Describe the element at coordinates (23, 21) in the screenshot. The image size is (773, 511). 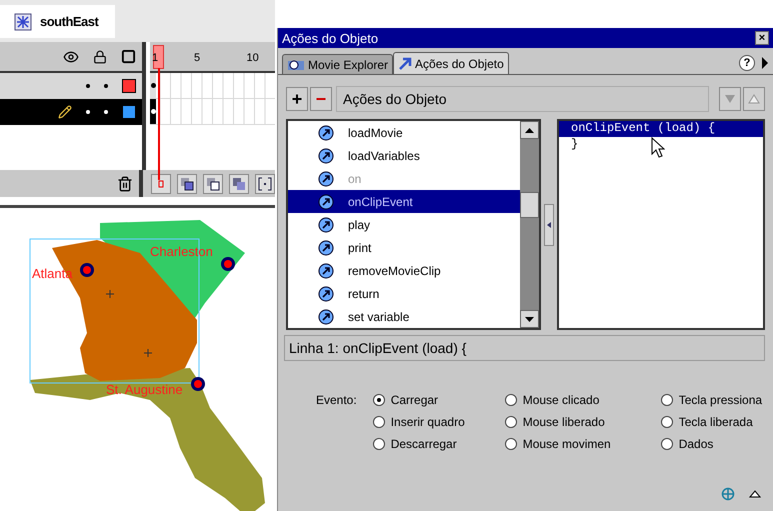
I see `symbol-icon` at that location.